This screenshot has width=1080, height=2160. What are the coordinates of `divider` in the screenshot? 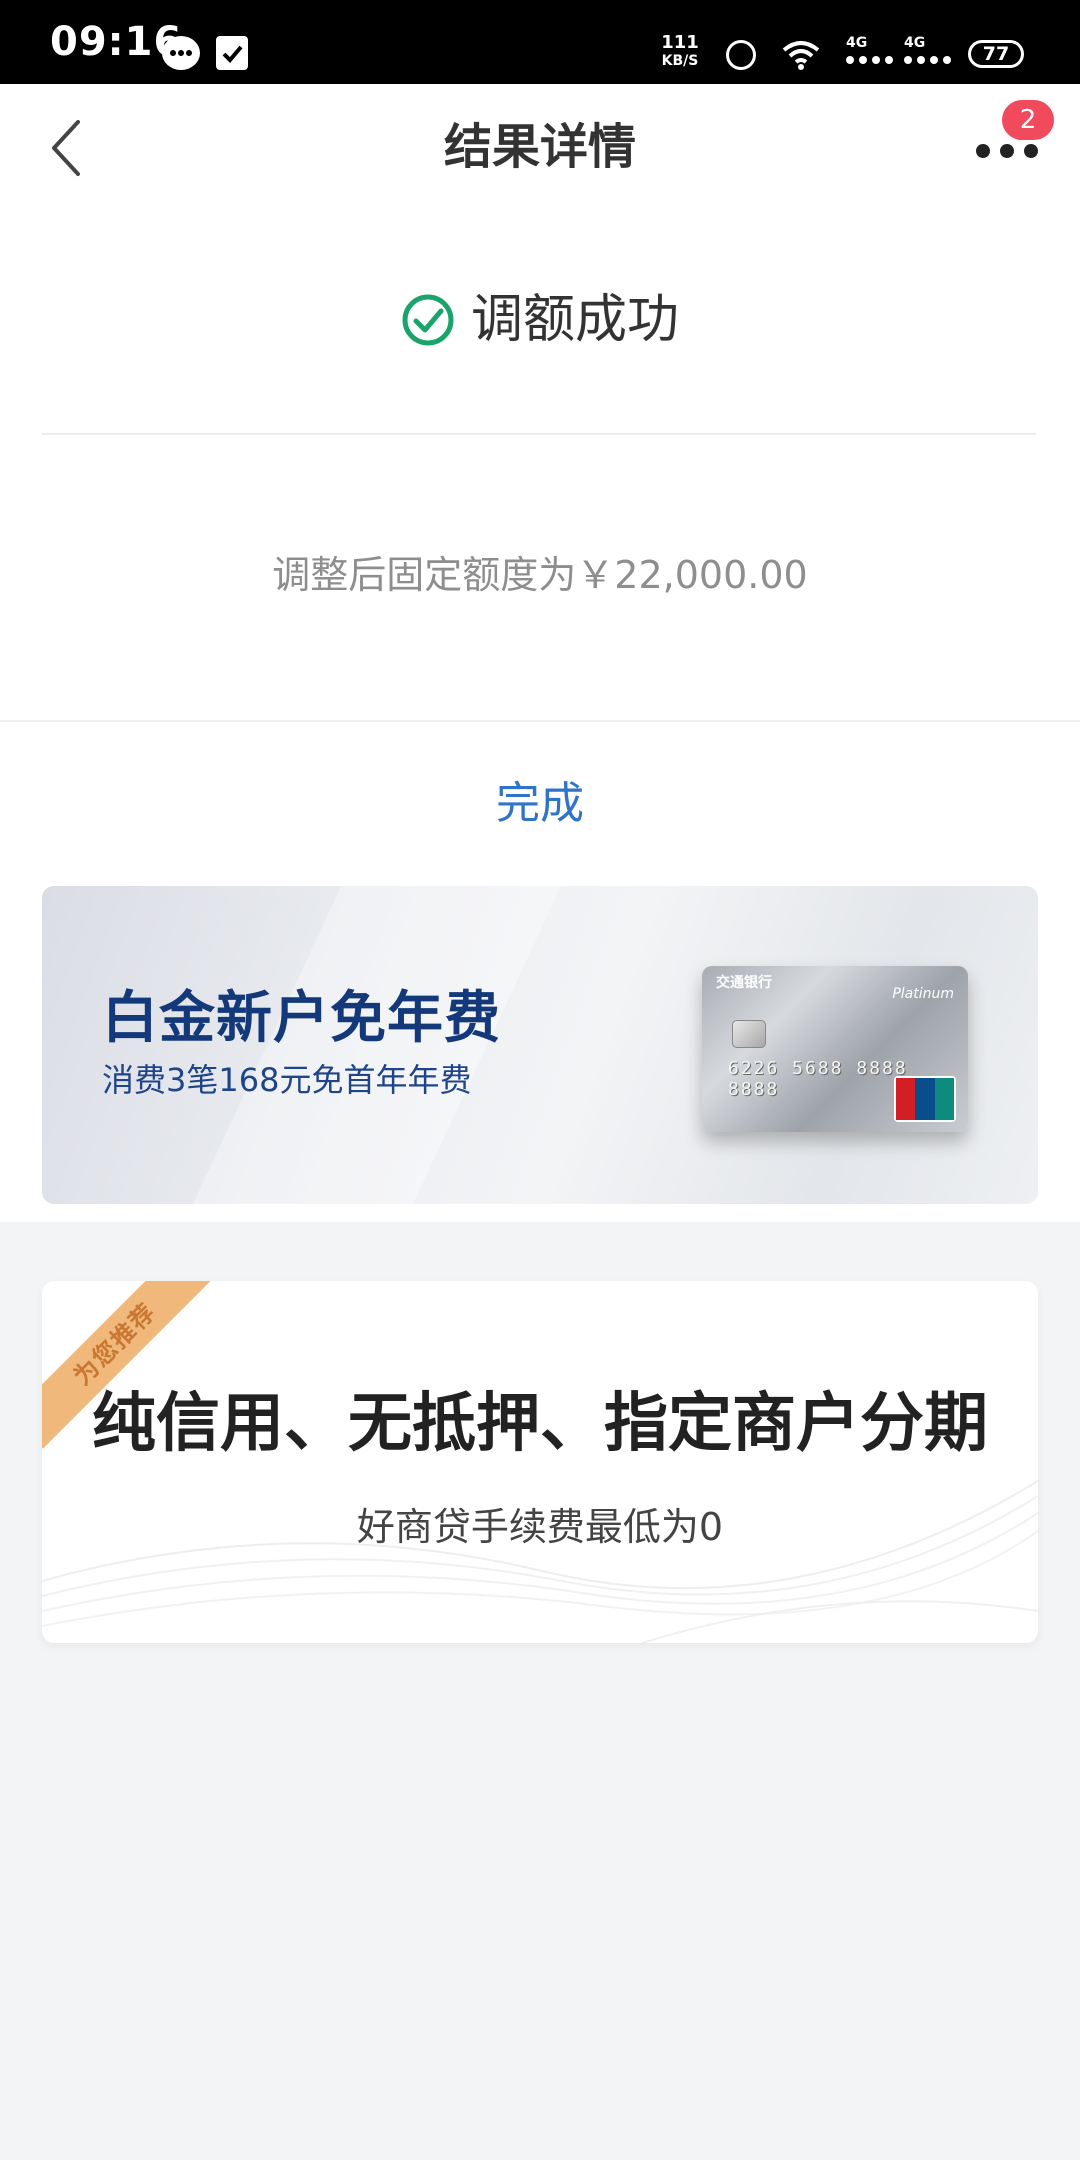 It's located at (539, 434).